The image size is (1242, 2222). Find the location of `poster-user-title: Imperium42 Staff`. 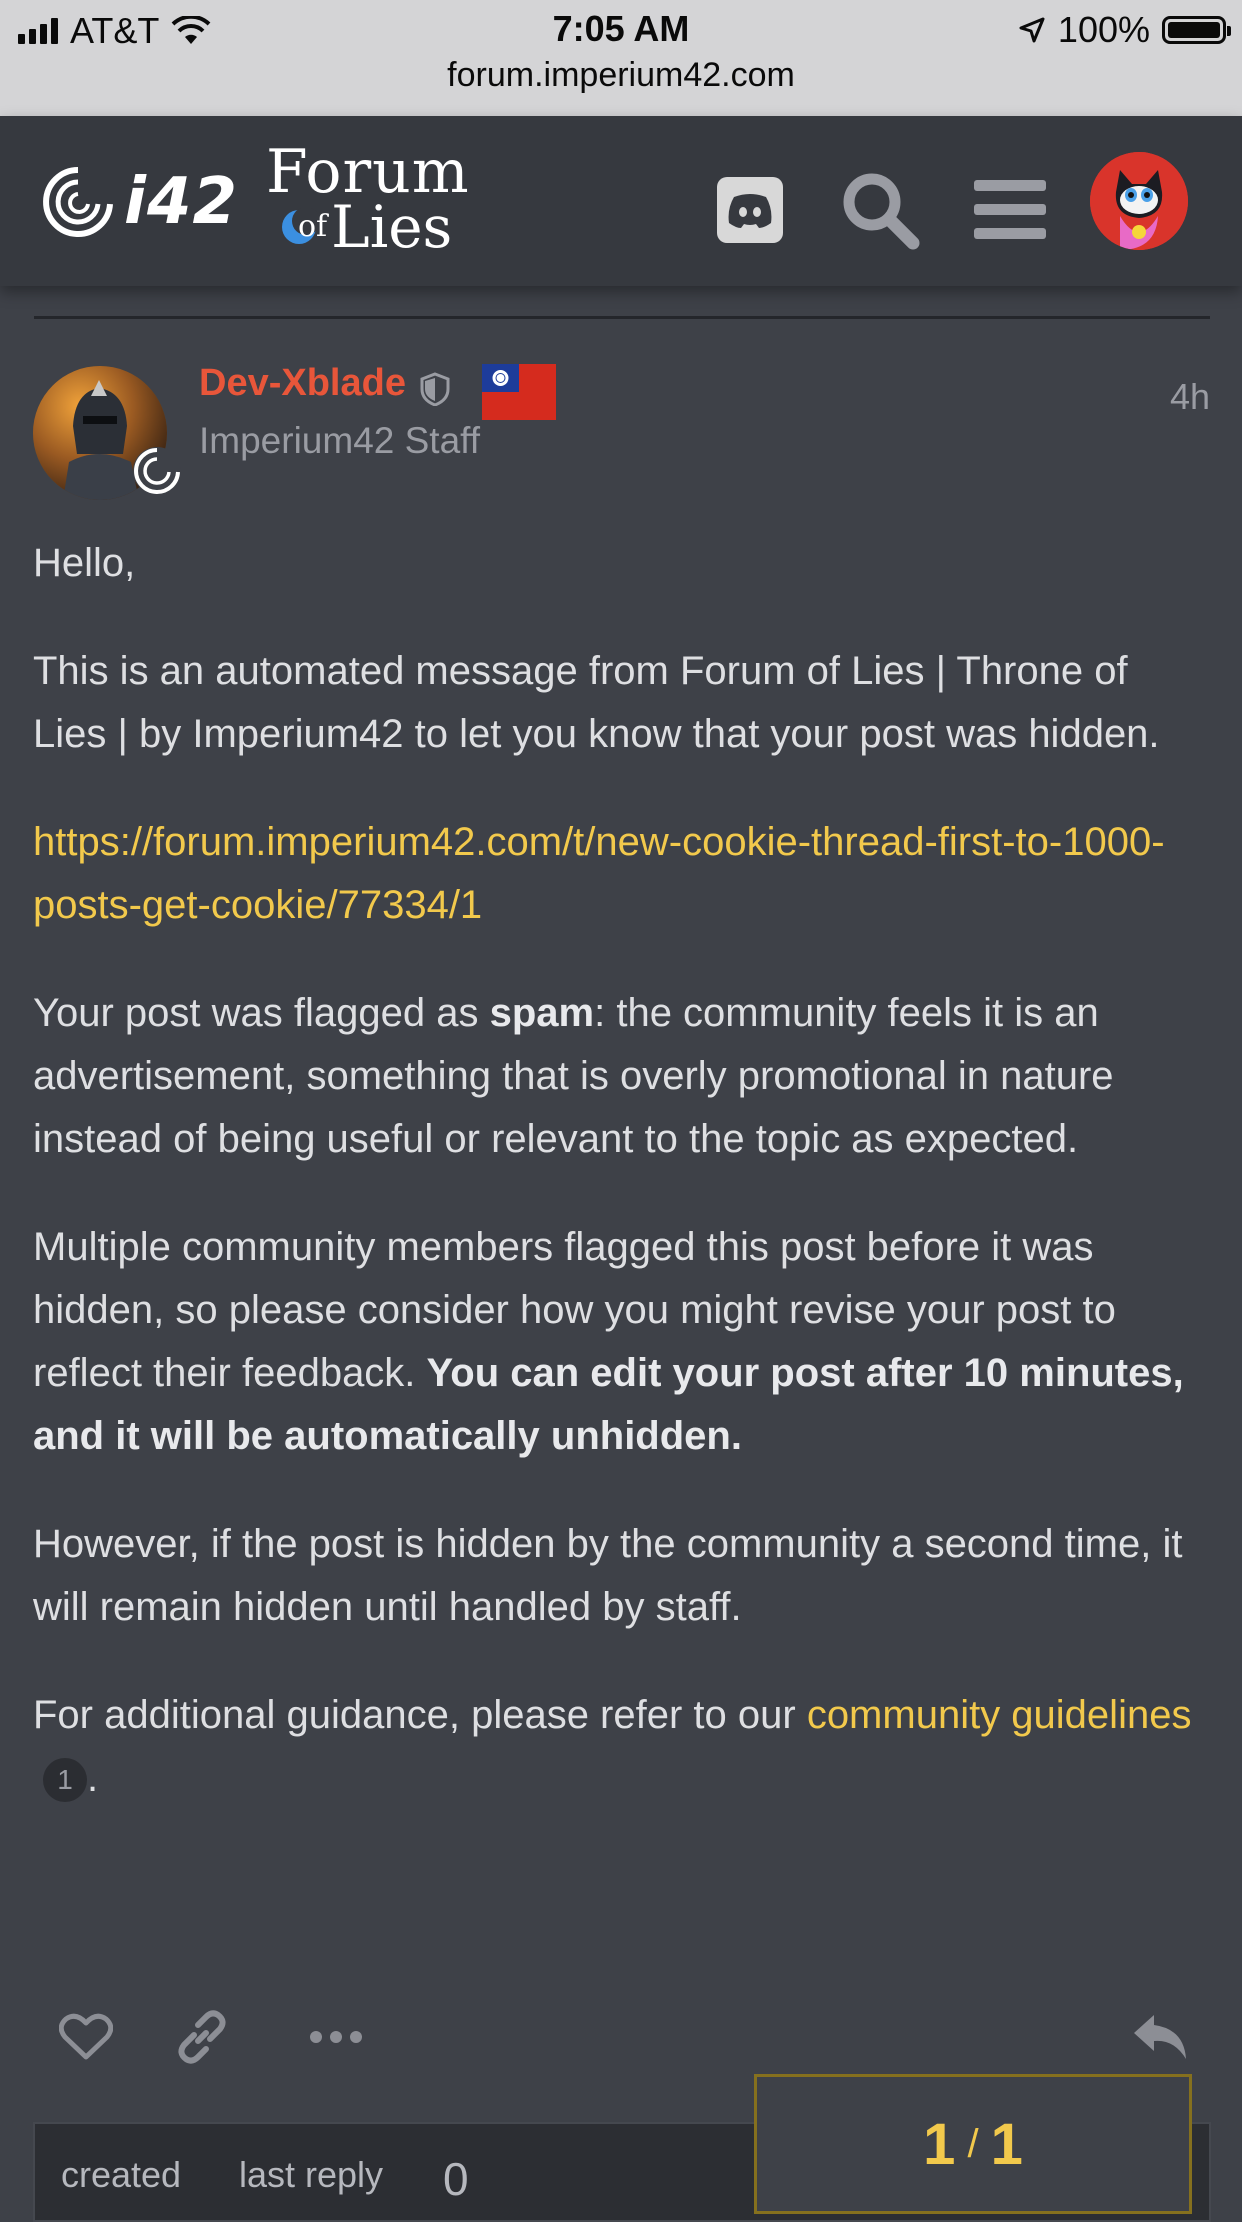

poster-user-title: Imperium42 Staff is located at coordinates (340, 440).